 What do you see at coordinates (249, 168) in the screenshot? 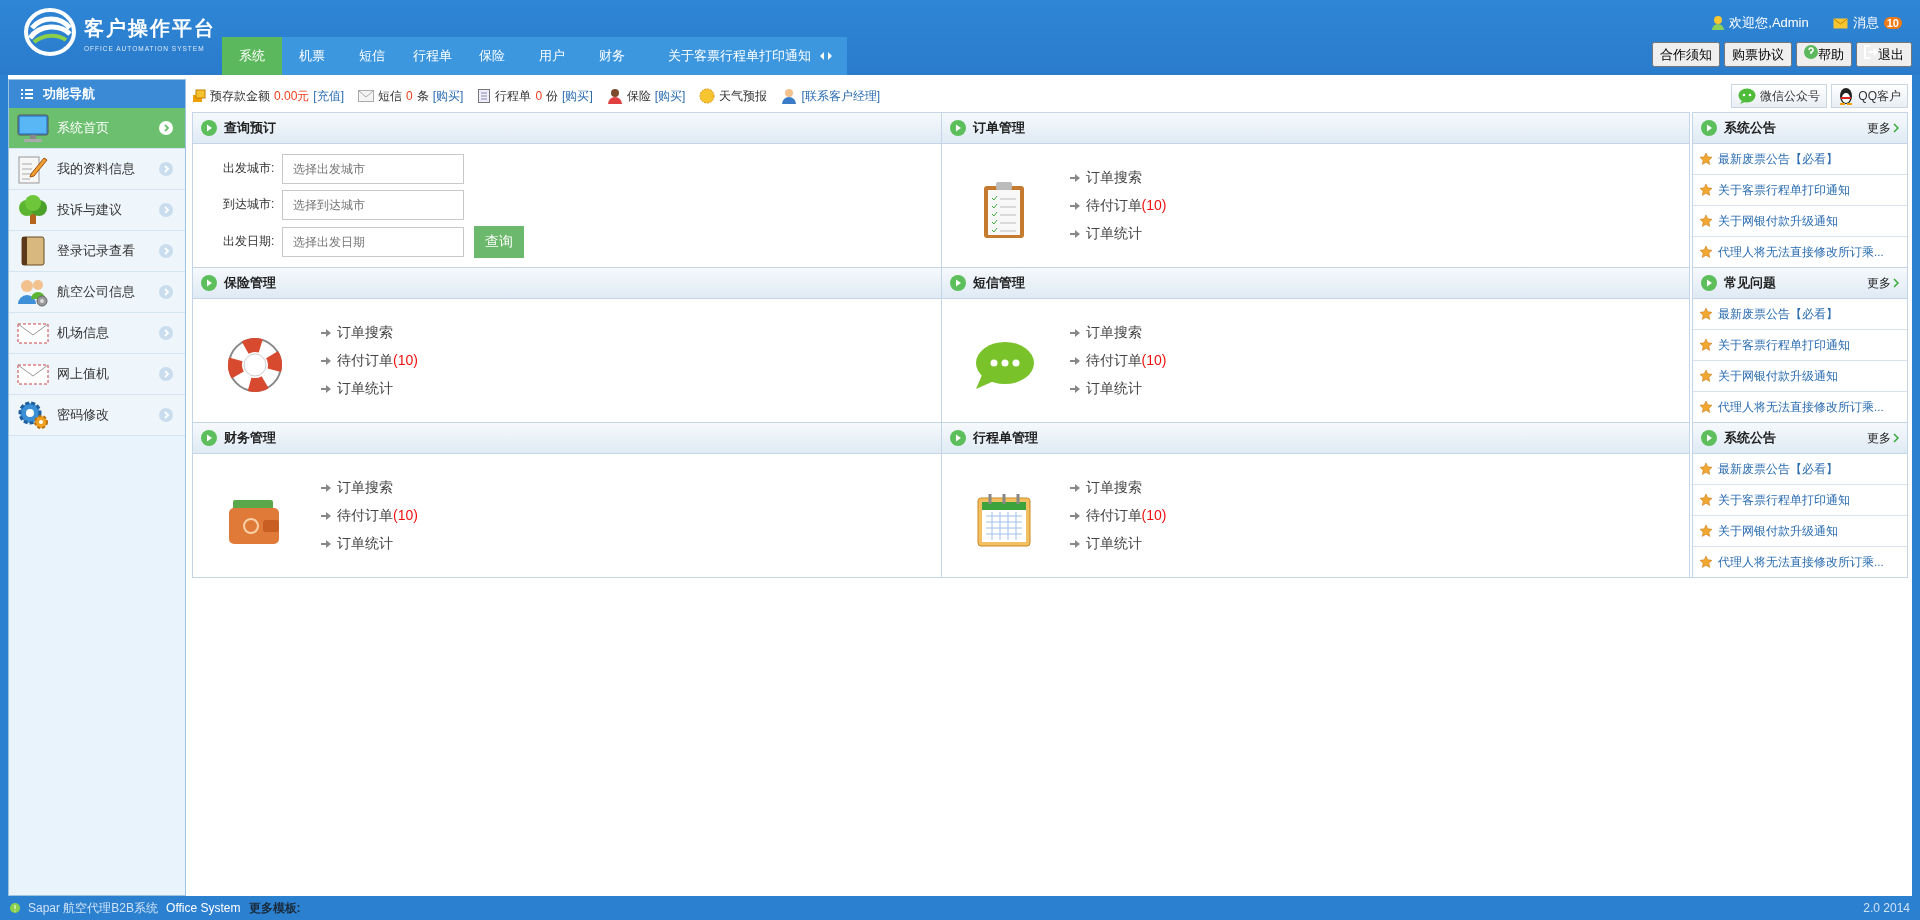
I see `field-label: 出发城市:` at bounding box center [249, 168].